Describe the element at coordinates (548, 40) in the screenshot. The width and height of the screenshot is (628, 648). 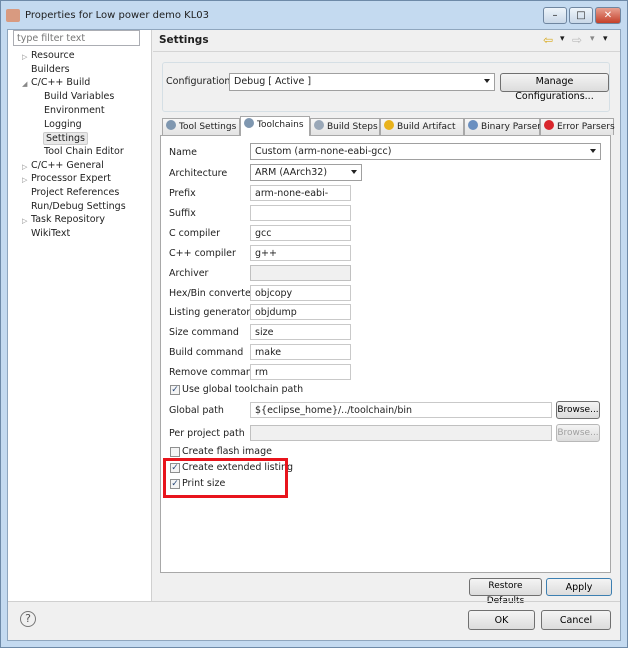
I see `back-icon: ⇦` at that location.